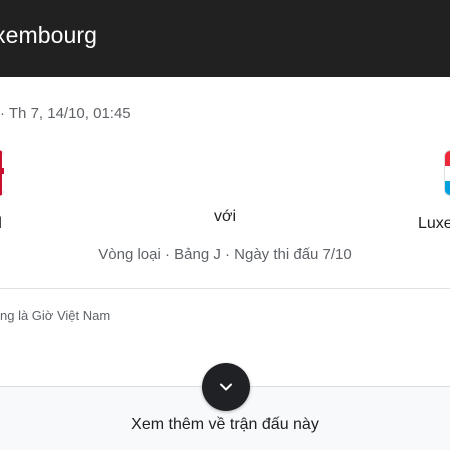  What do you see at coordinates (225, 254) in the screenshot?
I see `match-stage: Vòng loại · Bảng J · Ngày thi đấu 7/10` at bounding box center [225, 254].